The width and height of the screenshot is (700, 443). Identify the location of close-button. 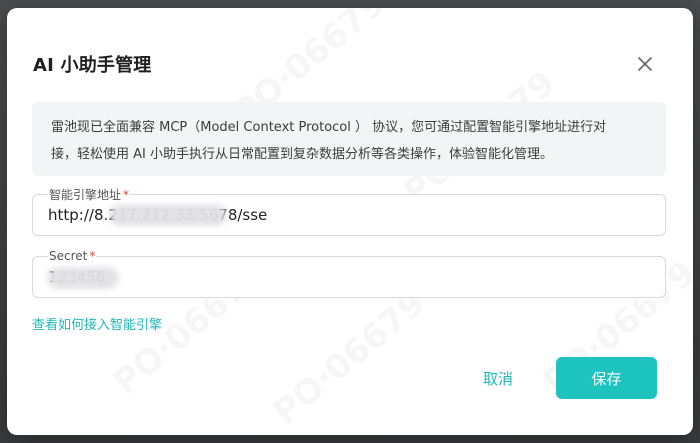
(645, 64).